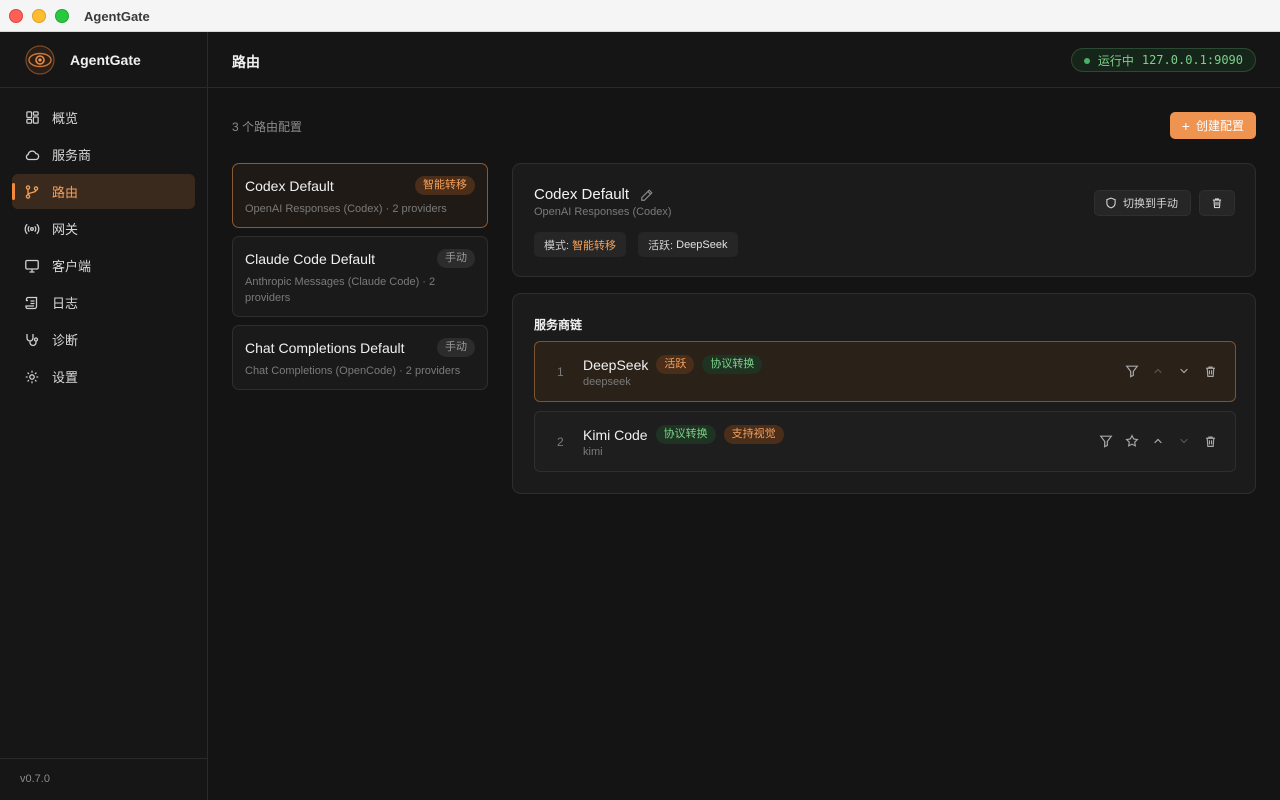 Image resolution: width=1280 pixels, height=800 pixels. I want to click on window-titlebar: AgentGate, so click(640, 16).